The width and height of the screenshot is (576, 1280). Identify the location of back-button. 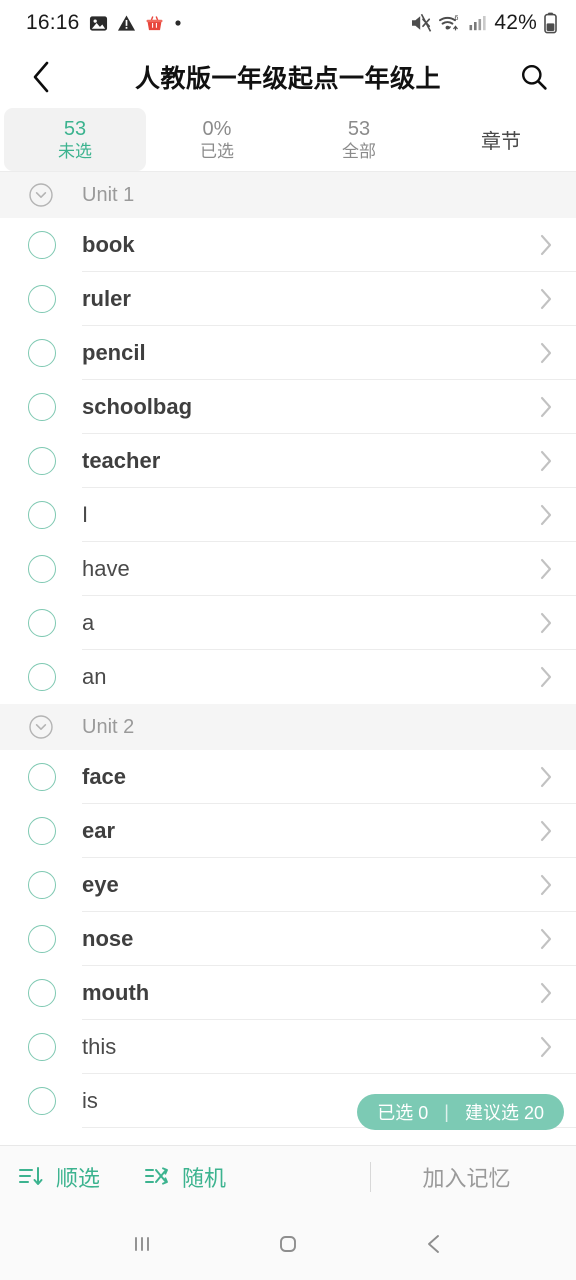
(42, 77).